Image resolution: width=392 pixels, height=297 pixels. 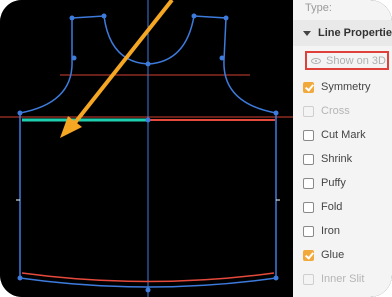 What do you see at coordinates (332, 207) in the screenshot?
I see `property-label: Fold` at bounding box center [332, 207].